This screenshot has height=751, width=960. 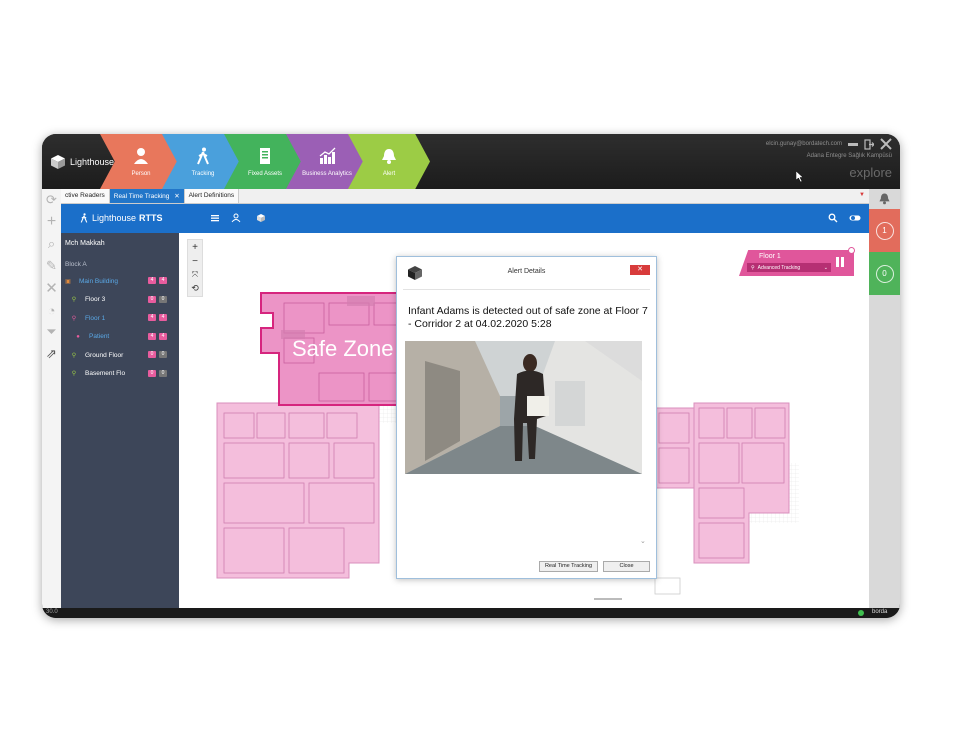 I want to click on status-bar: 30.0 borda, so click(x=471, y=613).